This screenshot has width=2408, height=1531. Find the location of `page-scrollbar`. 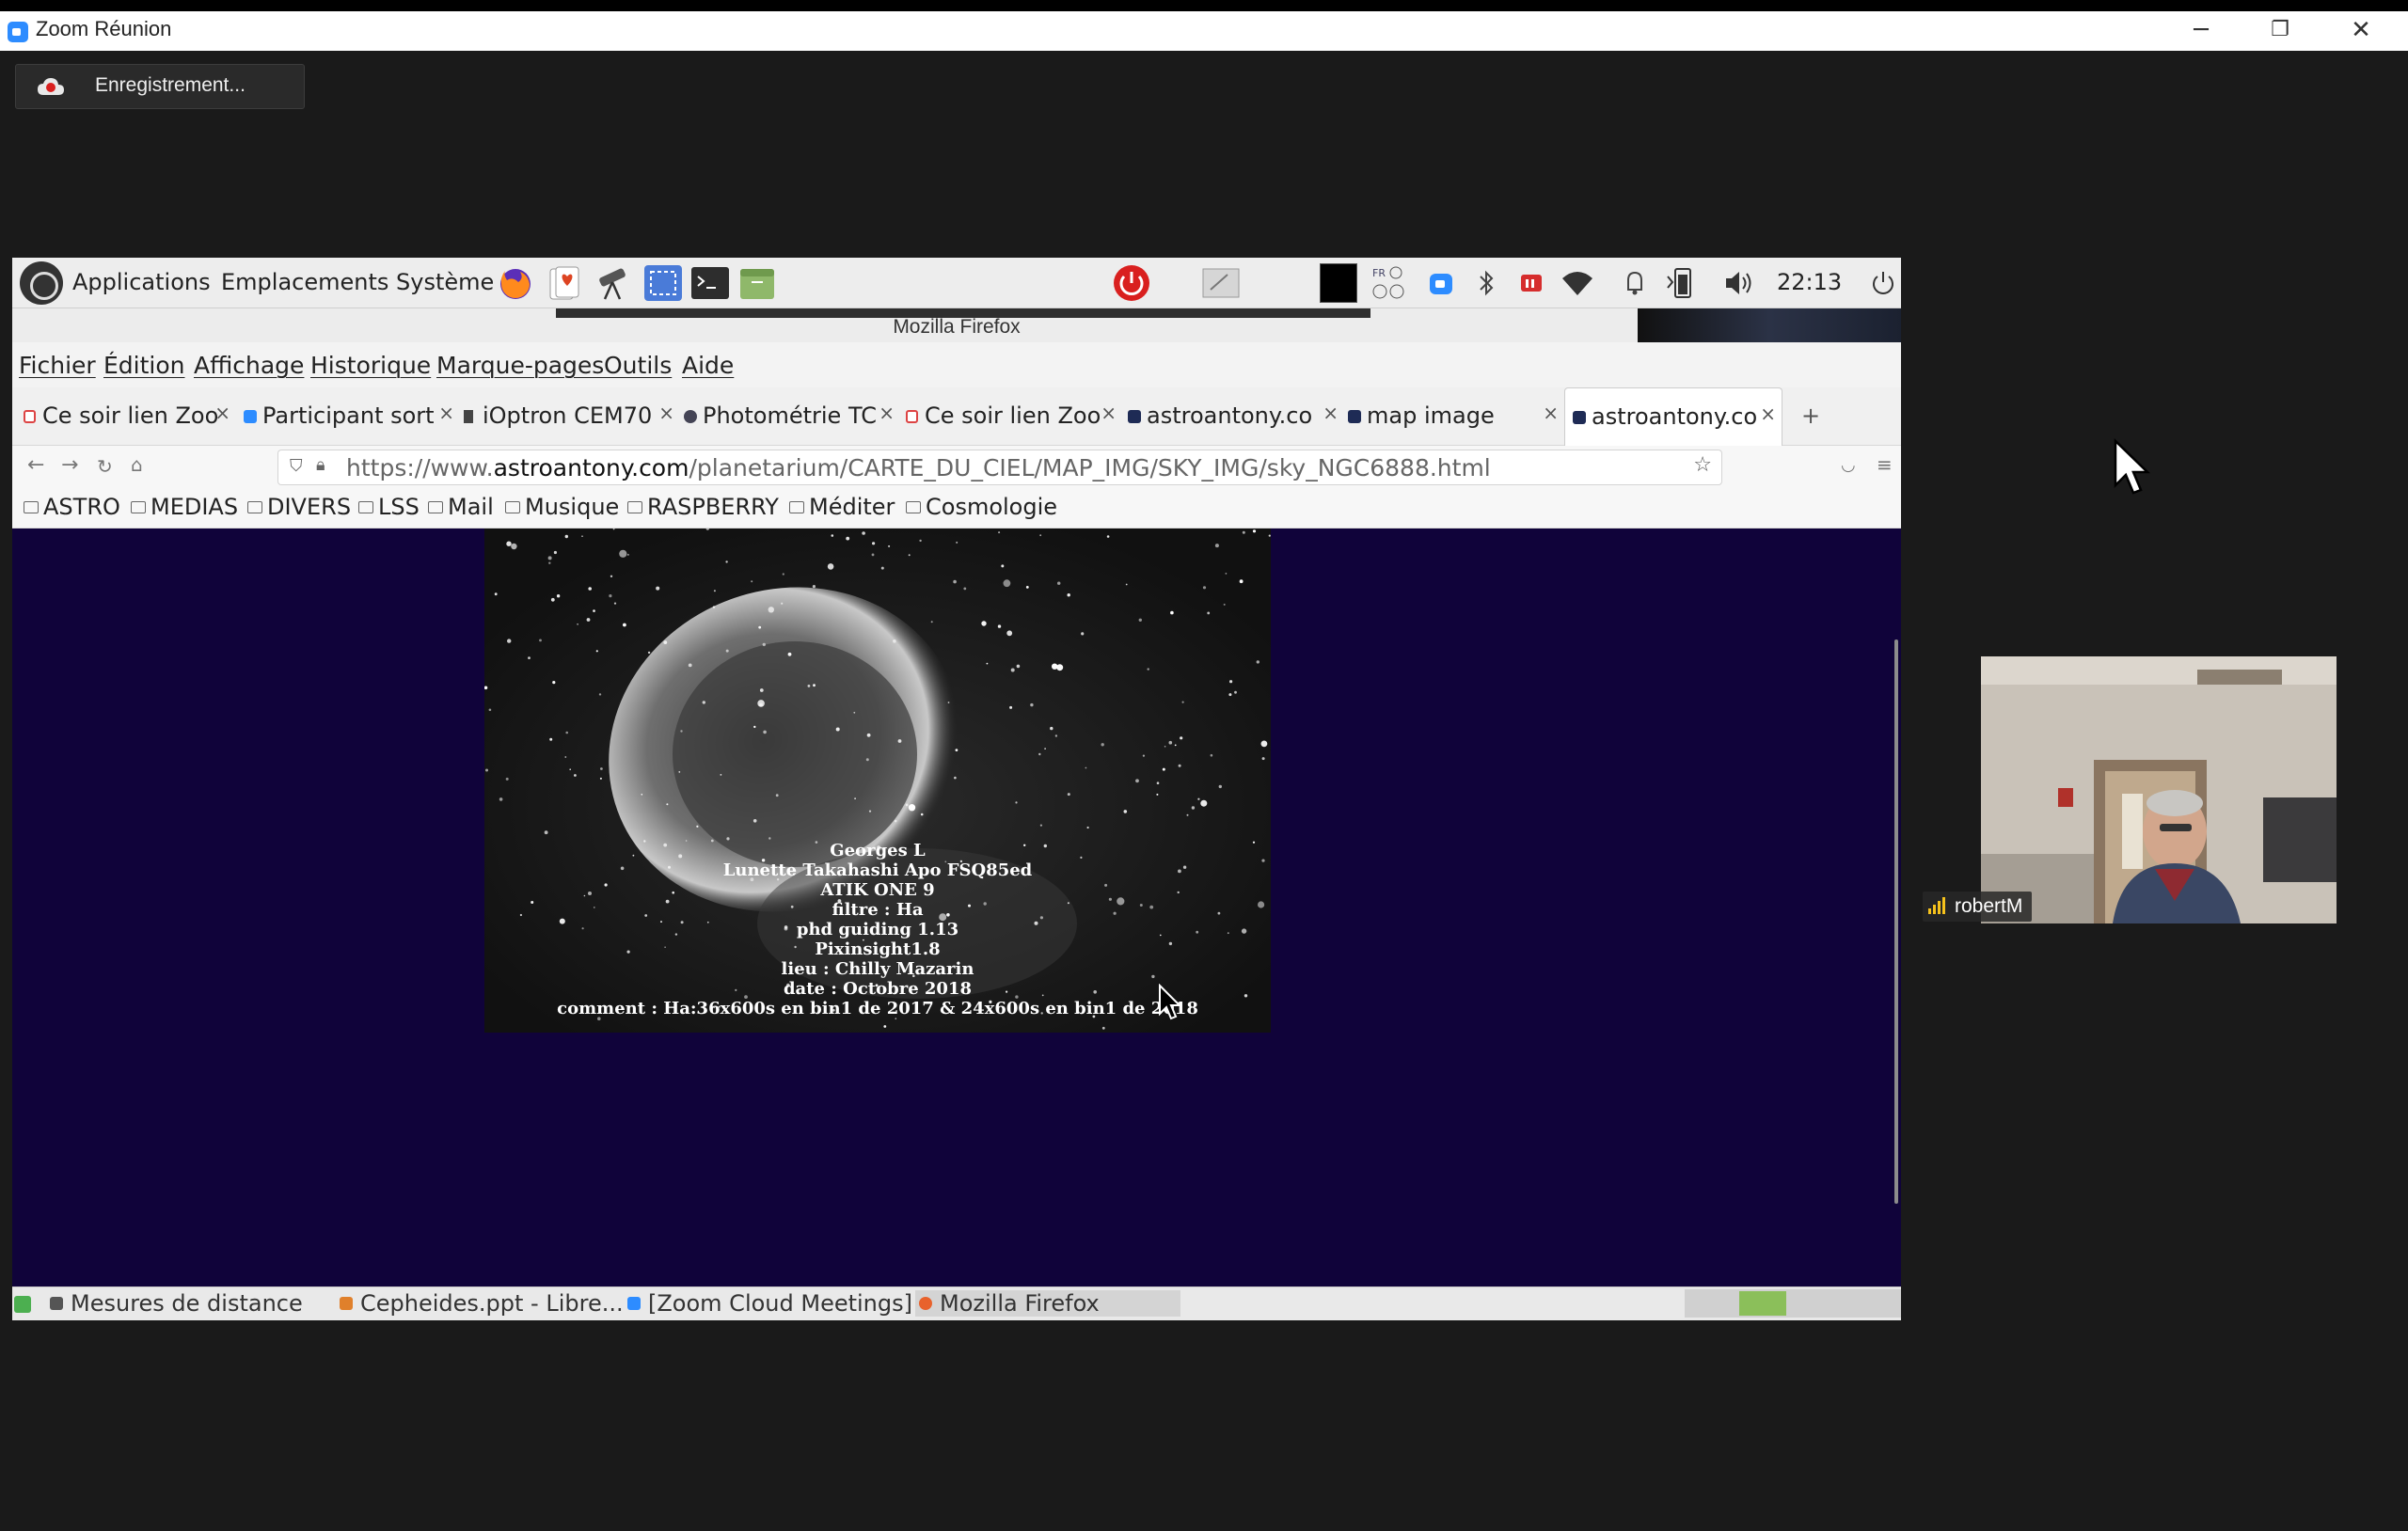

page-scrollbar is located at coordinates (1895, 907).